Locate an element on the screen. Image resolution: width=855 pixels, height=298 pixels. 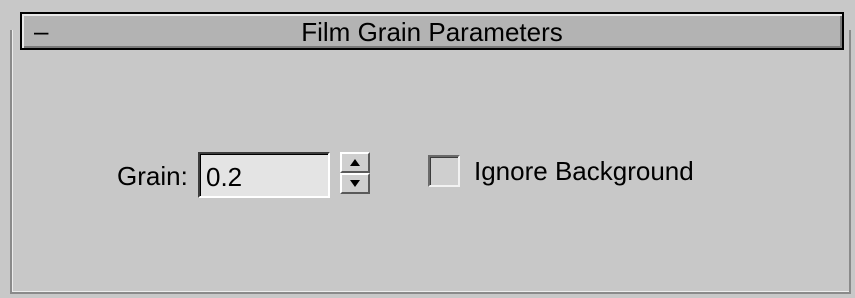
grain-label: Grain: is located at coordinates (152, 176).